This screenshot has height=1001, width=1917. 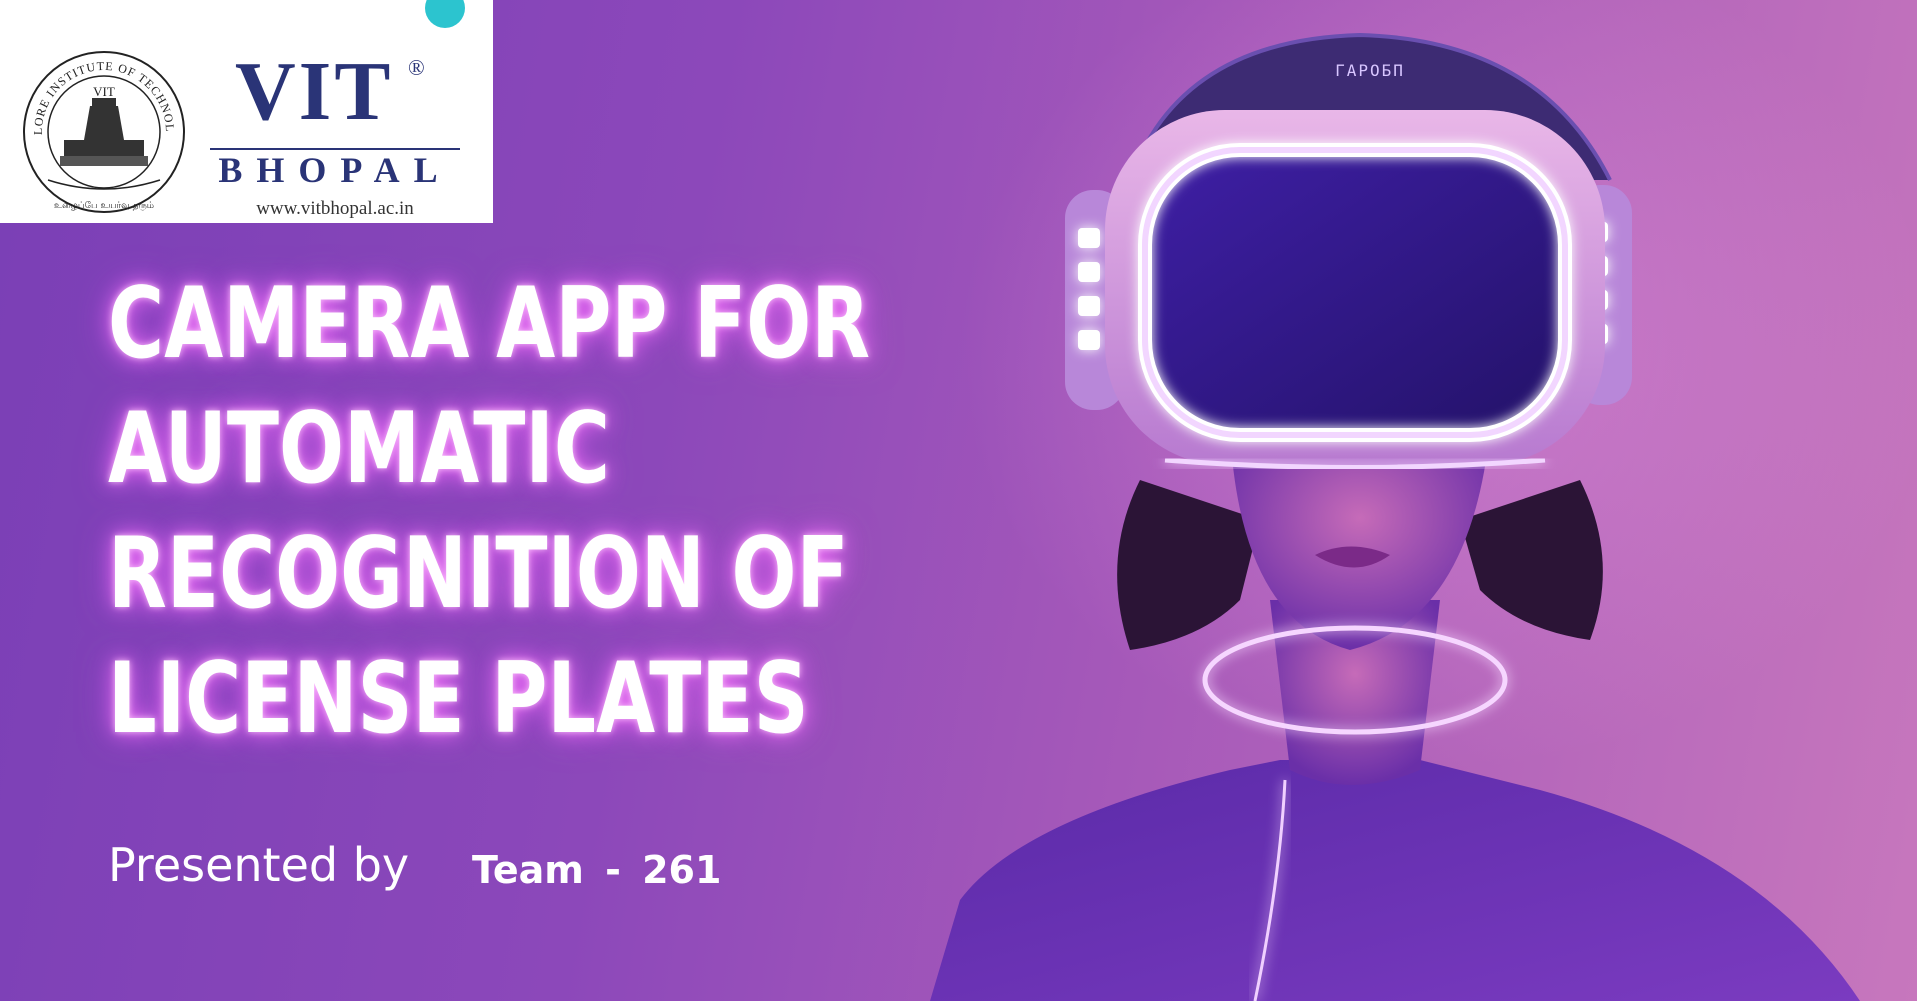 What do you see at coordinates (259, 865) in the screenshot?
I see `presented-by-label: Presented by` at bounding box center [259, 865].